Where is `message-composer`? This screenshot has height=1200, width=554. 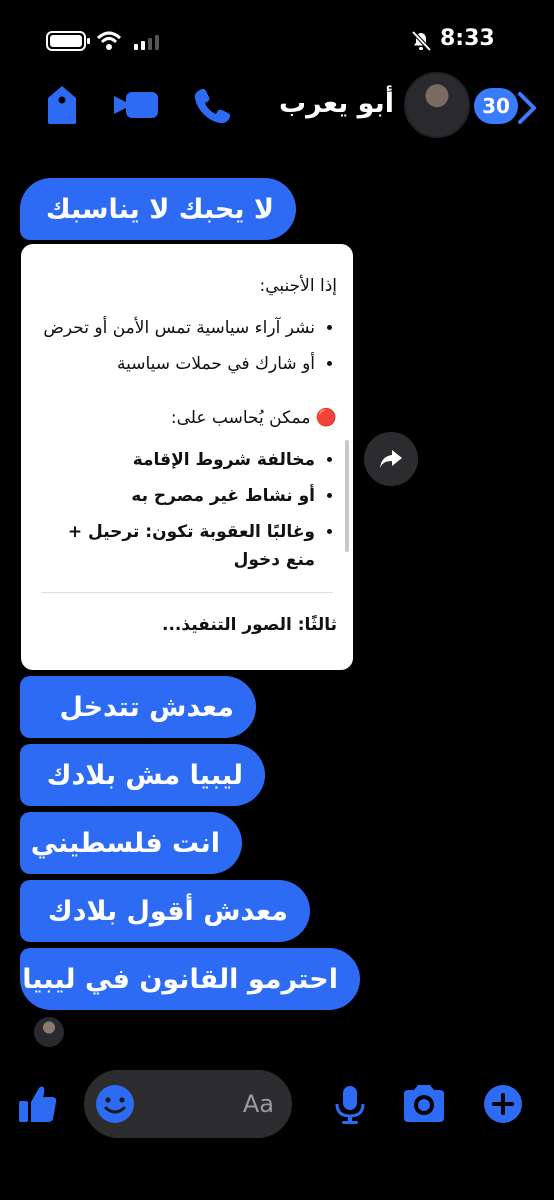
message-composer is located at coordinates (188, 1104).